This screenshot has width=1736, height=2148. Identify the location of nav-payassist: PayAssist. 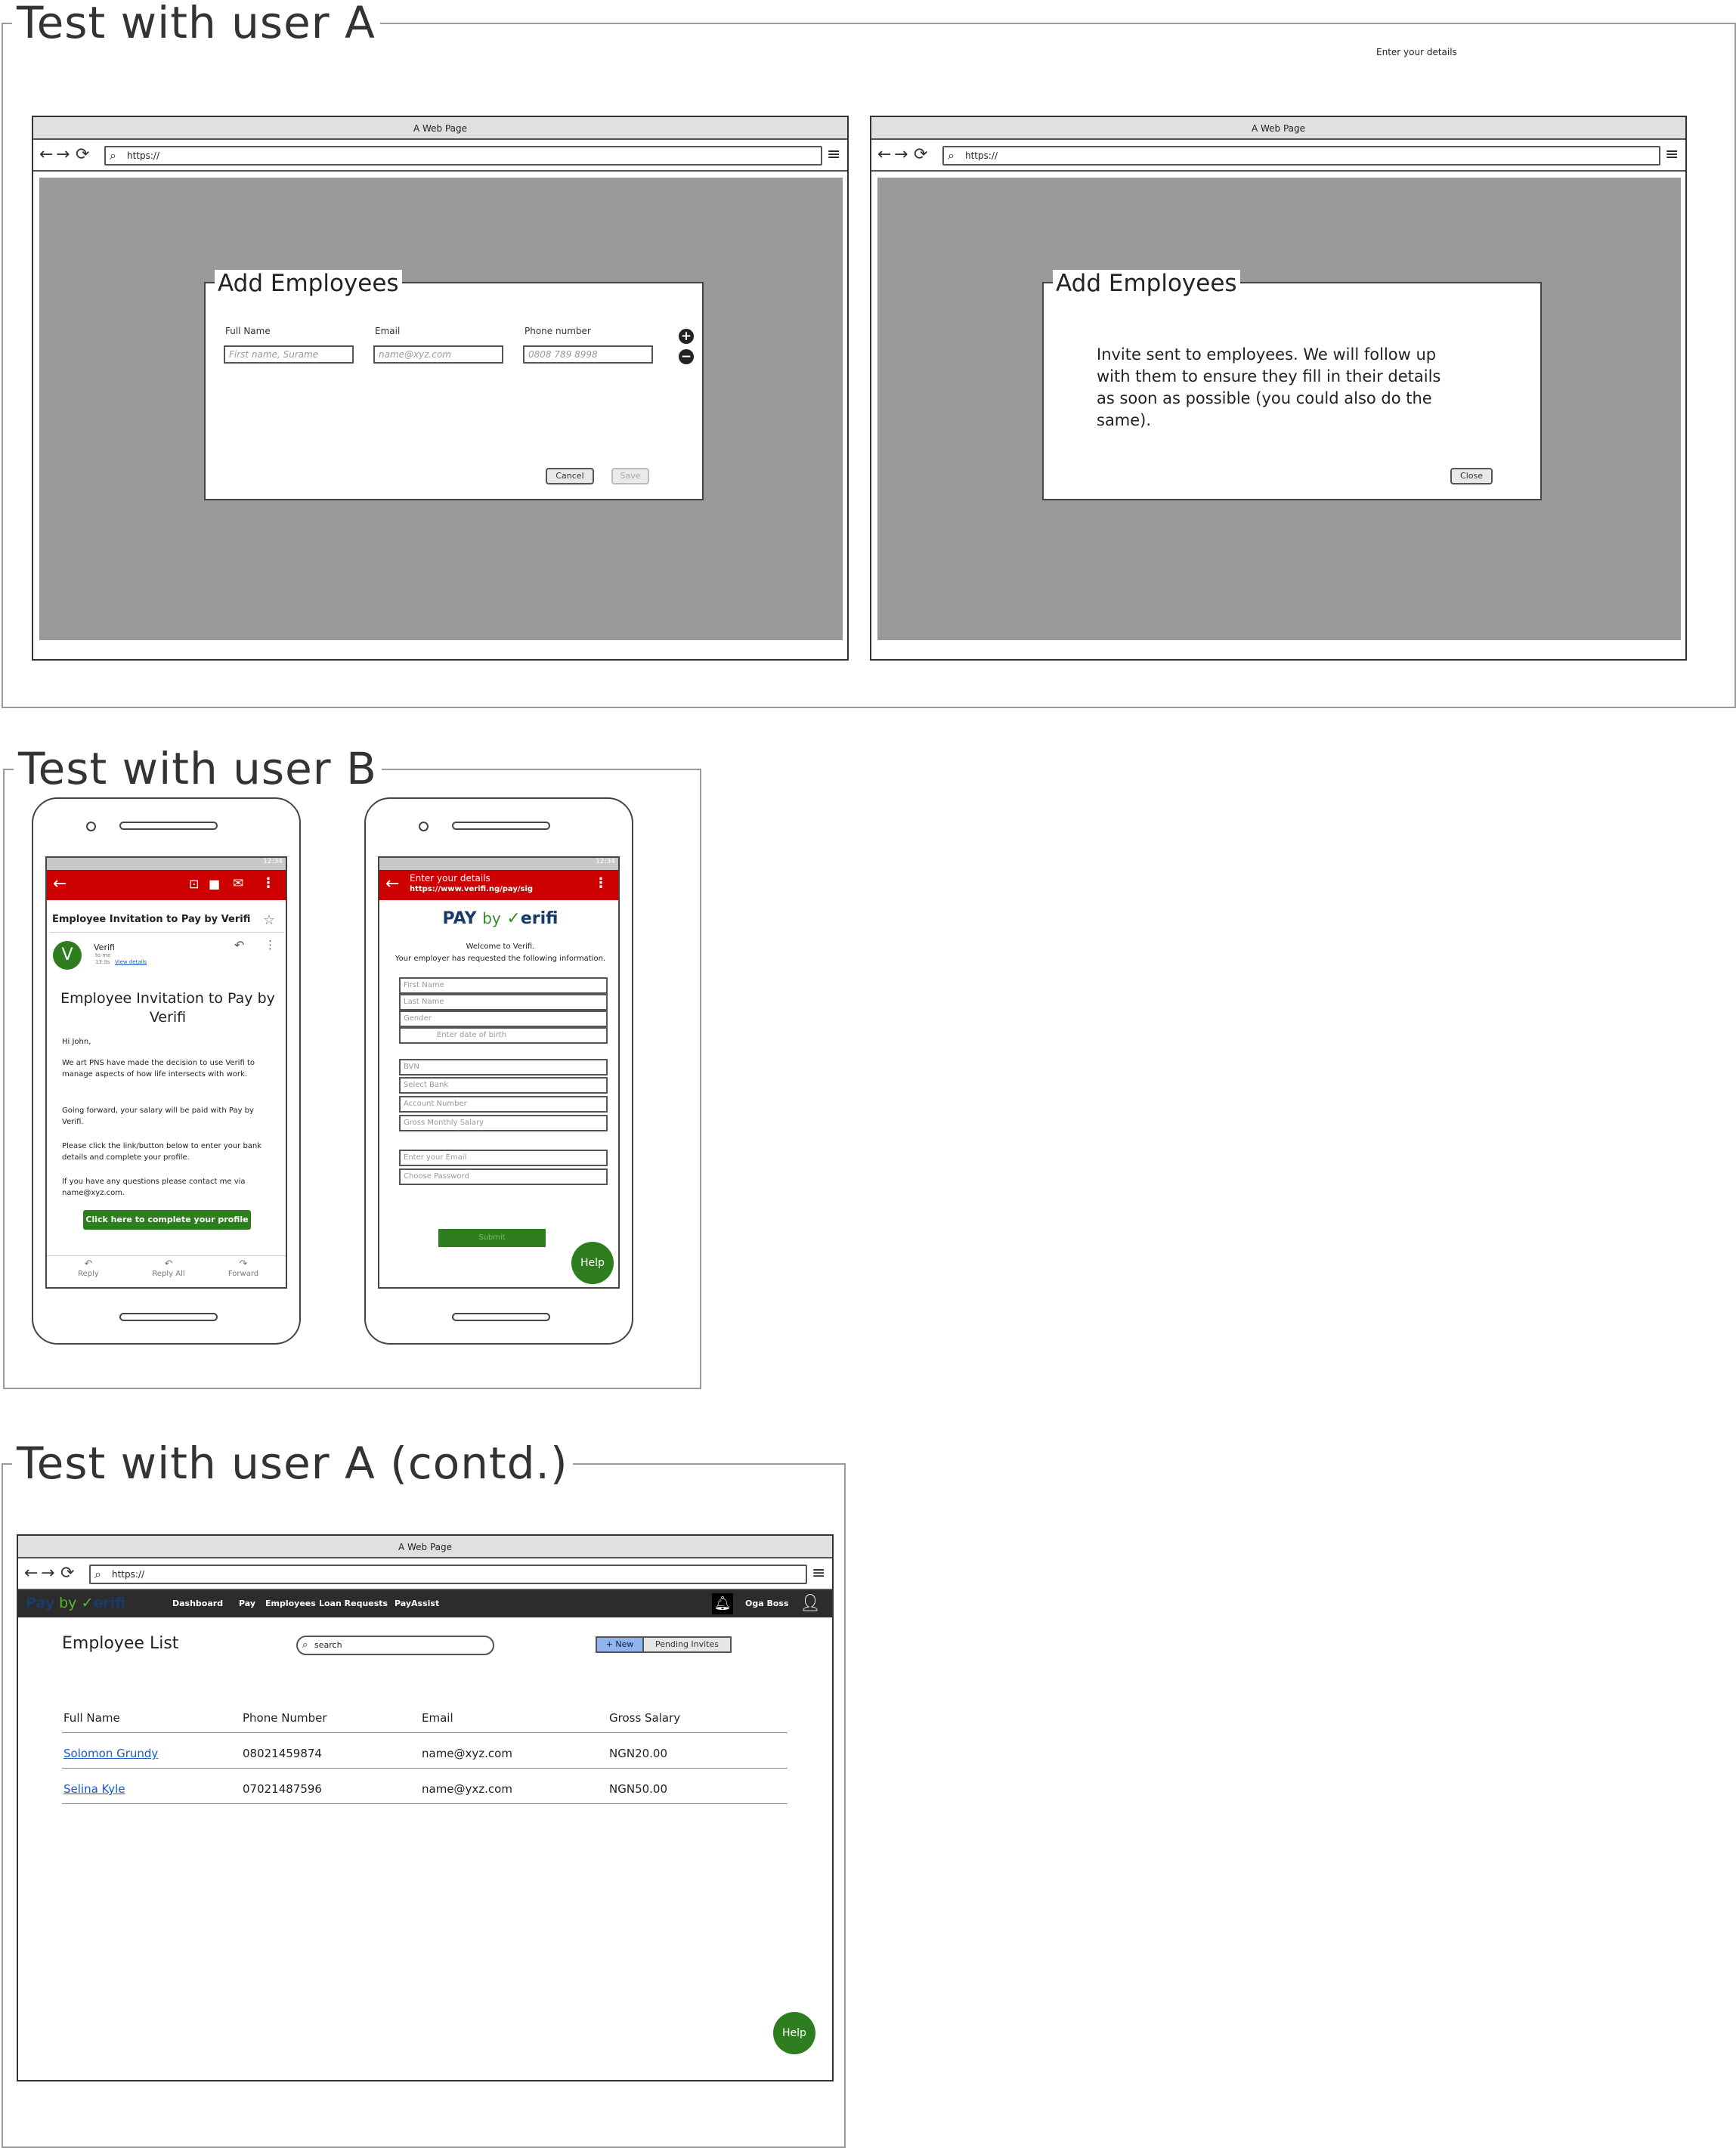
(417, 1603).